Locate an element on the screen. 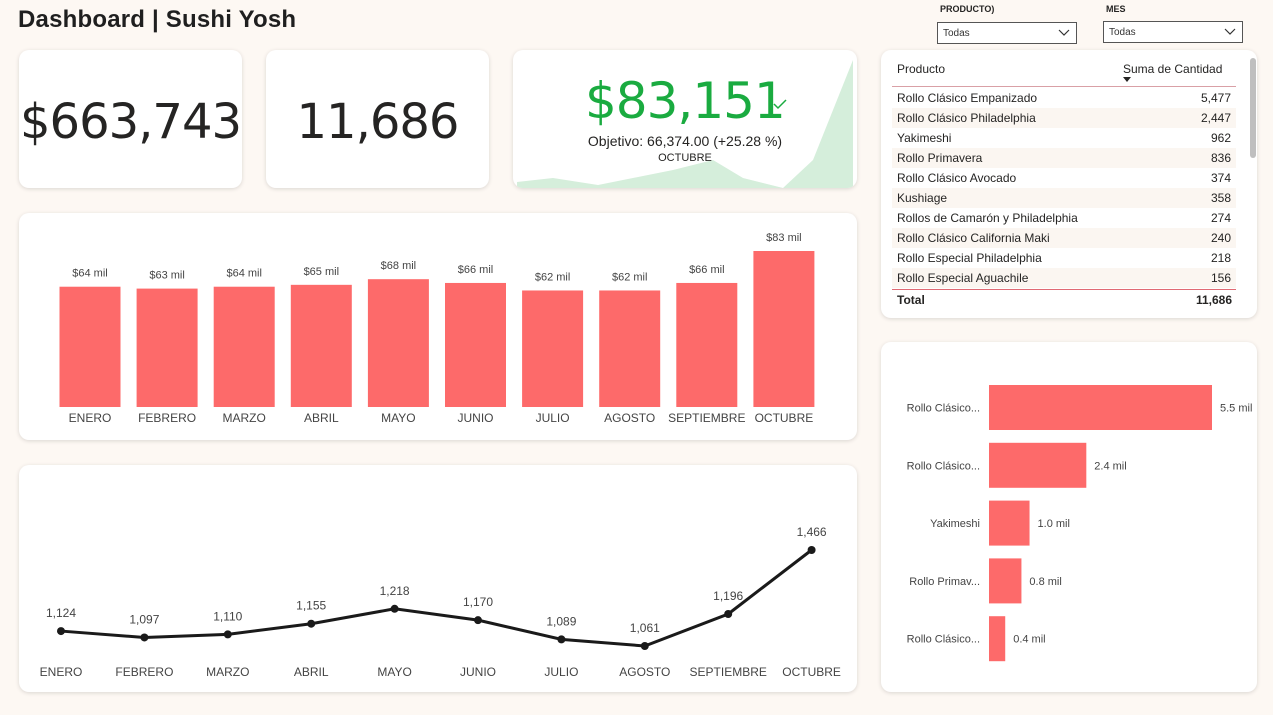 The image size is (1273, 715). table-scrollbar is located at coordinates (1253, 108).